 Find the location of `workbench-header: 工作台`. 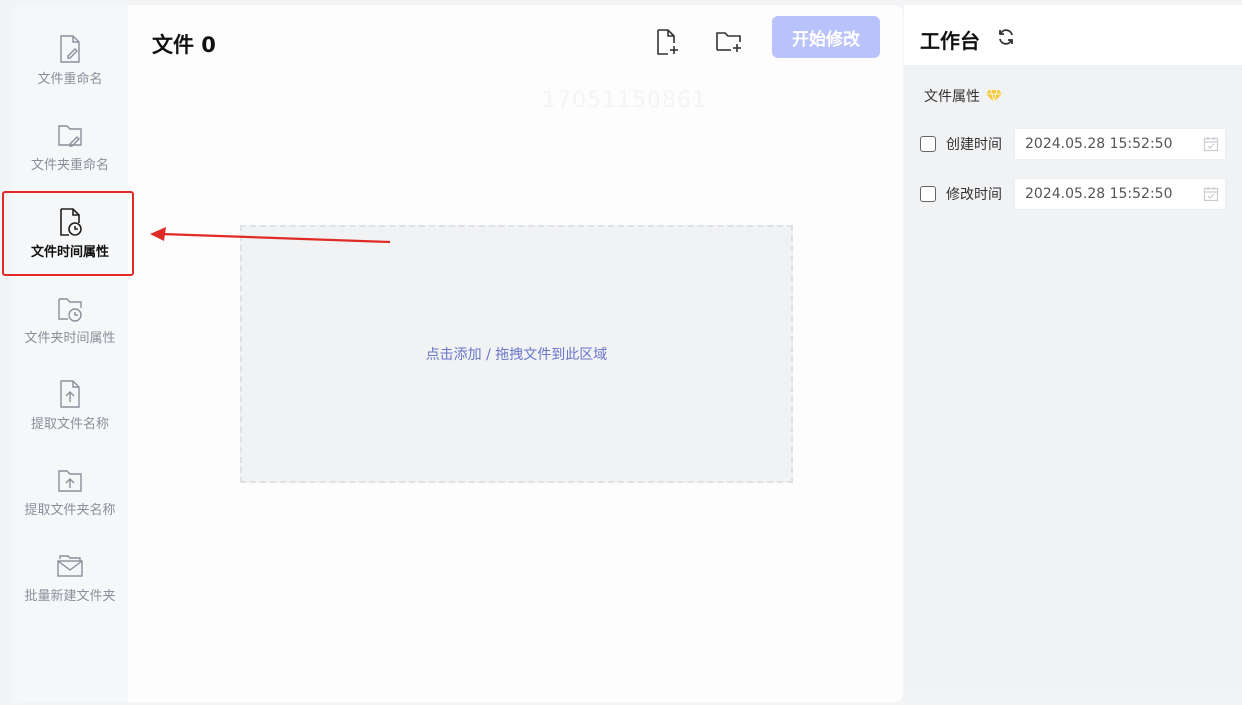

workbench-header: 工作台 is located at coordinates (1073, 35).